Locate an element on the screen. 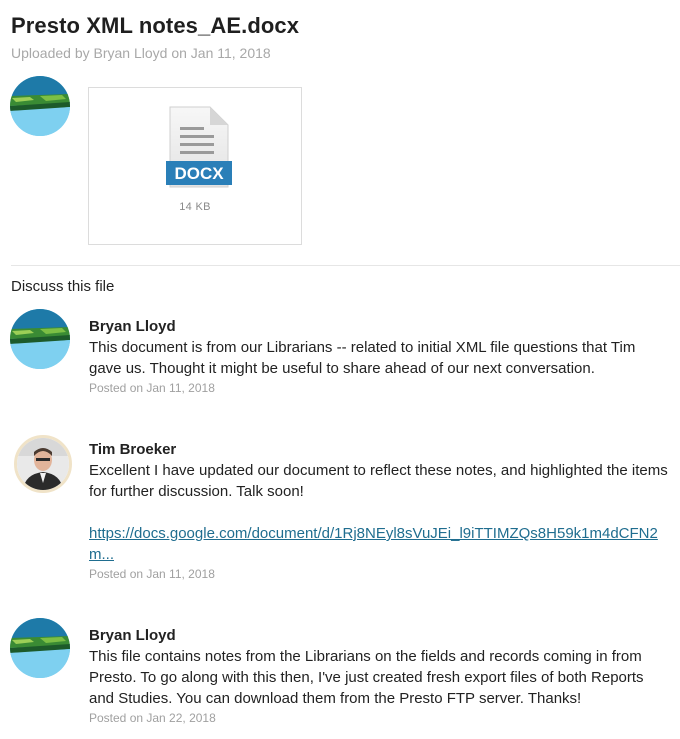 The width and height of the screenshot is (680, 739). comment-timestamp: Posted on Jan 22, 2018 is located at coordinates (152, 718).